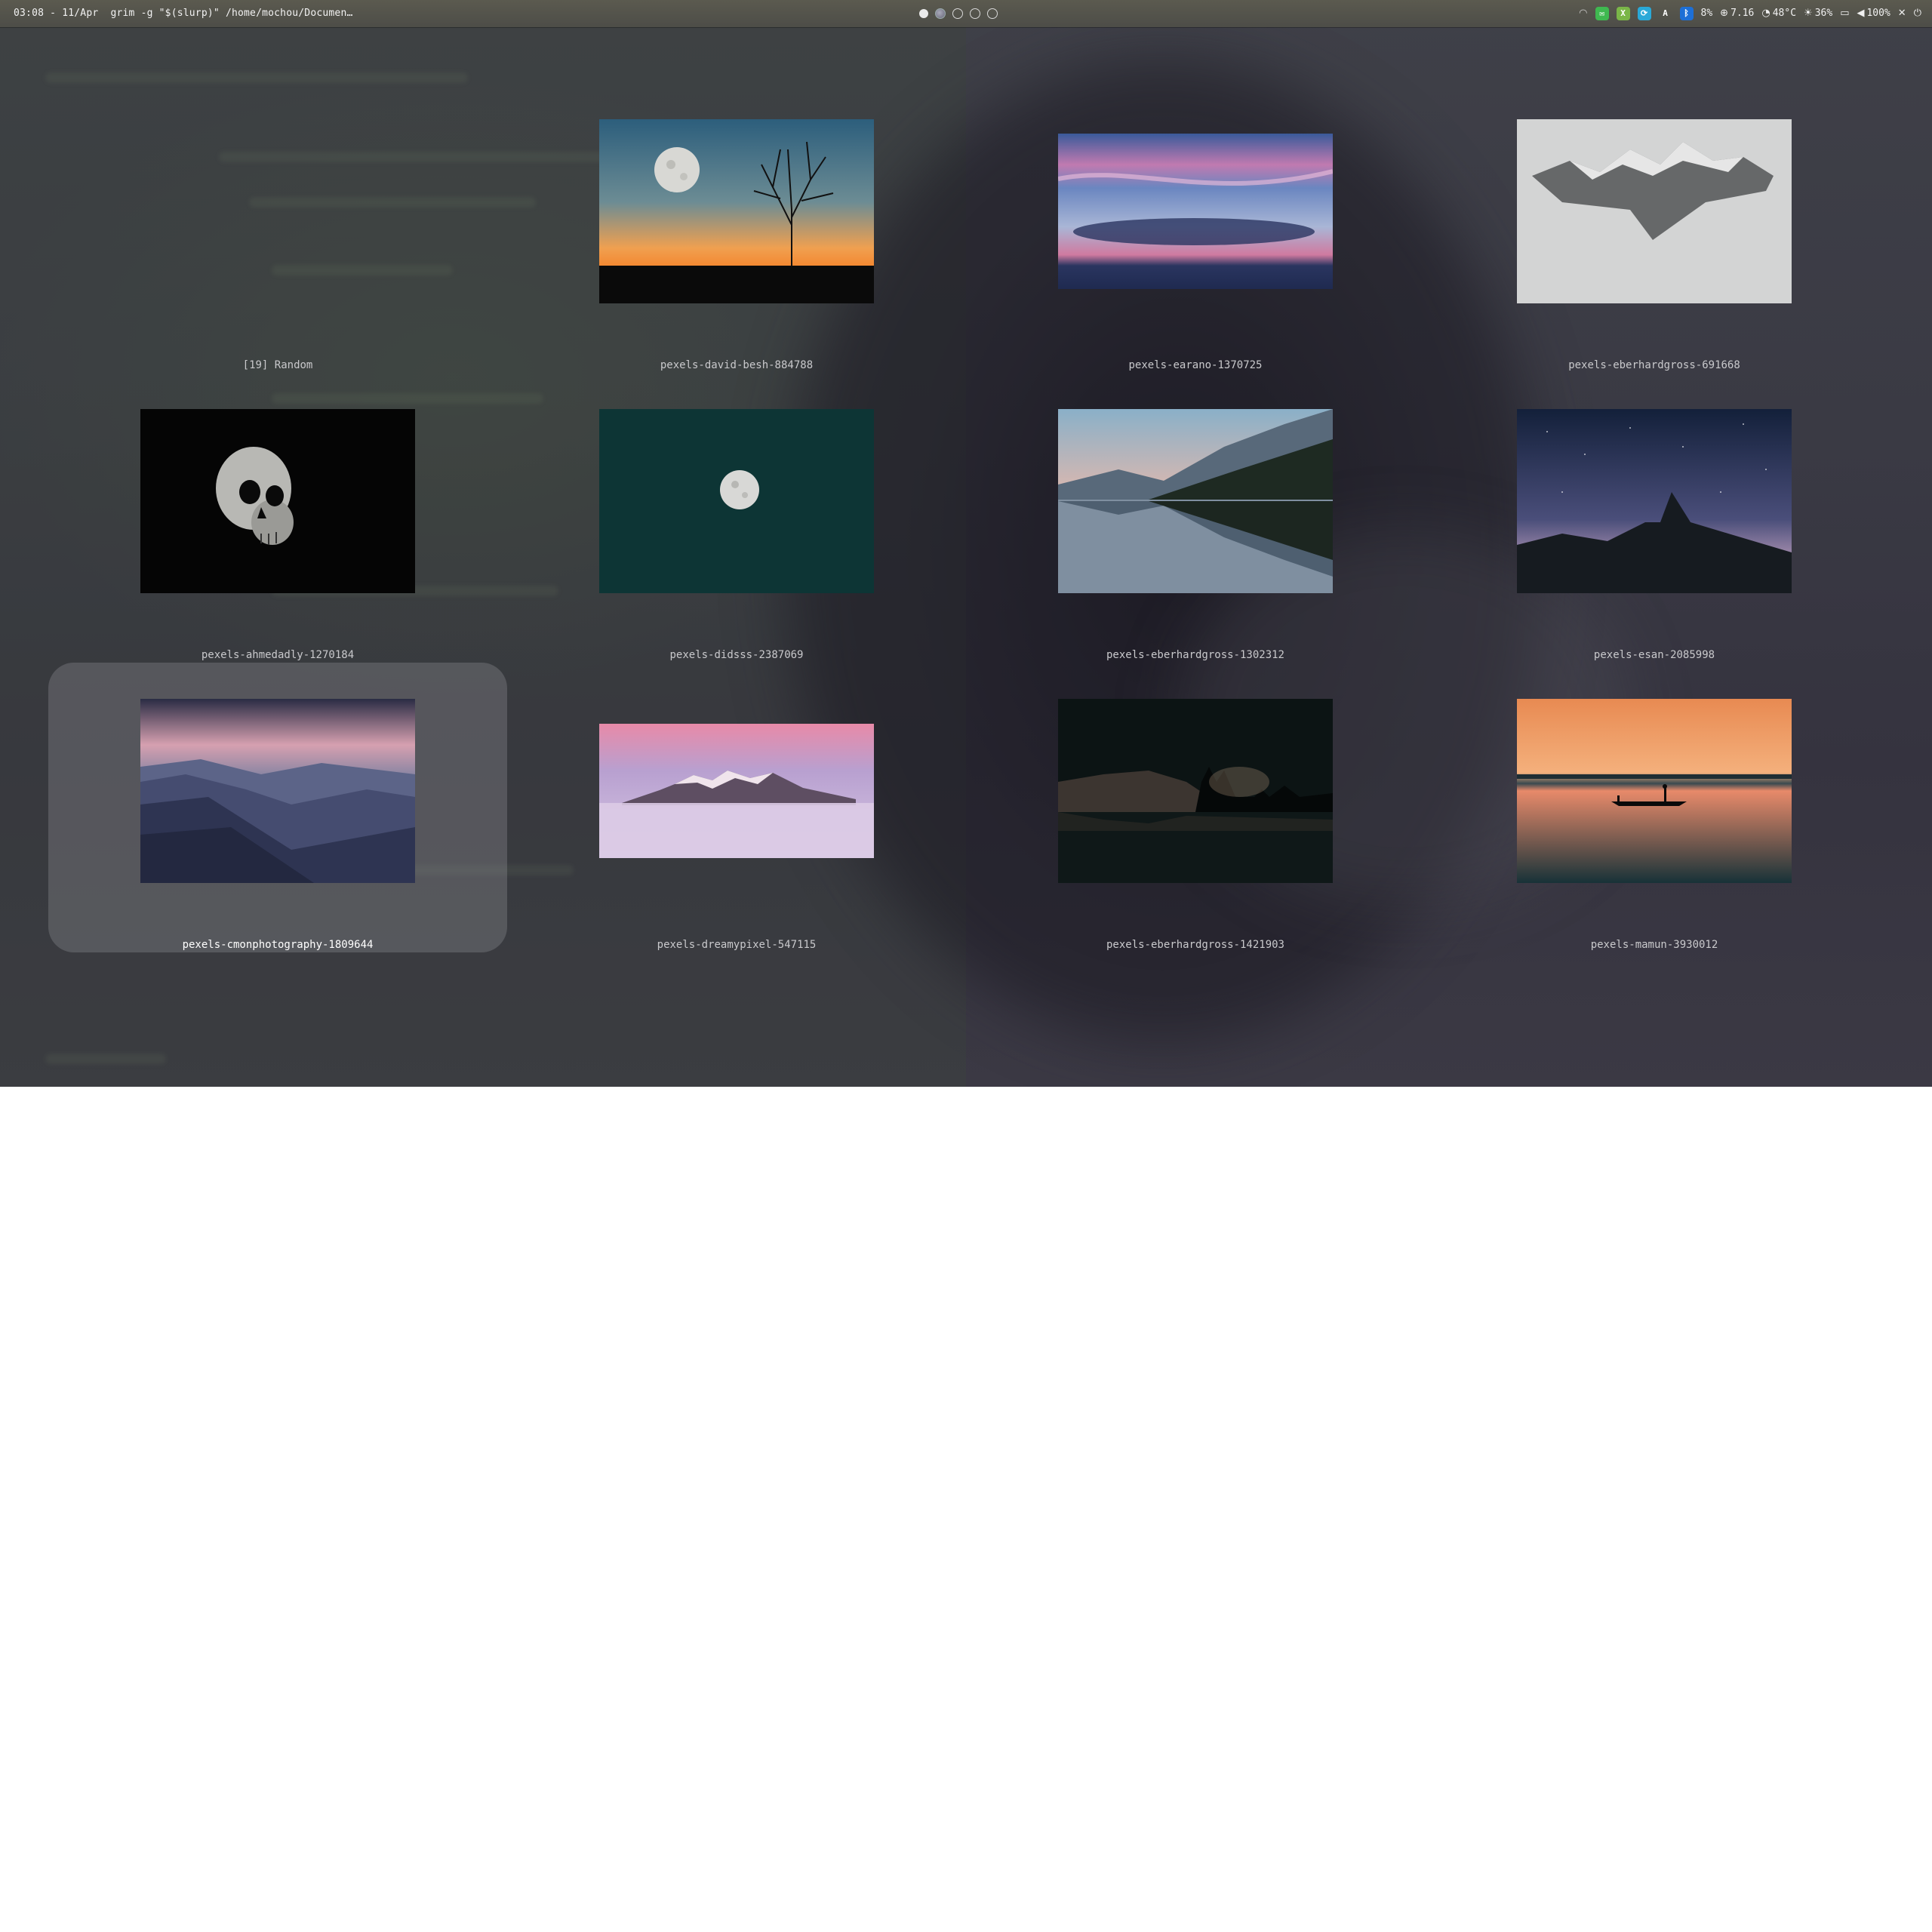 The image size is (1932, 1932). What do you see at coordinates (1765, 13) in the screenshot?
I see `thermometer-icon: ◔` at bounding box center [1765, 13].